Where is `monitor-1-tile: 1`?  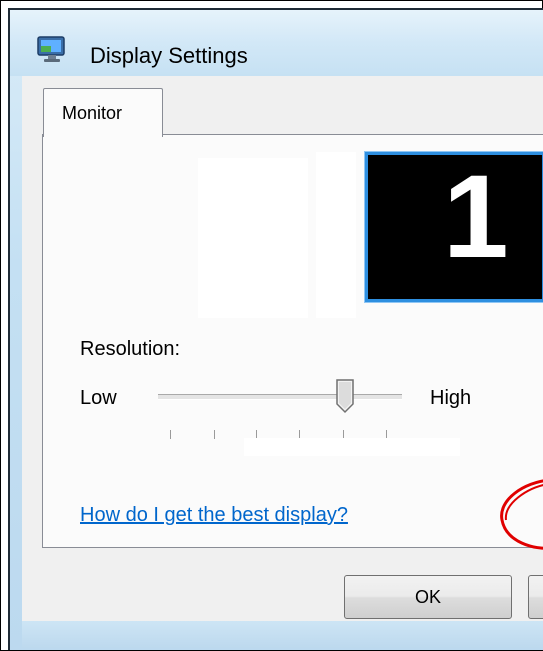 monitor-1-tile: 1 is located at coordinates (454, 226).